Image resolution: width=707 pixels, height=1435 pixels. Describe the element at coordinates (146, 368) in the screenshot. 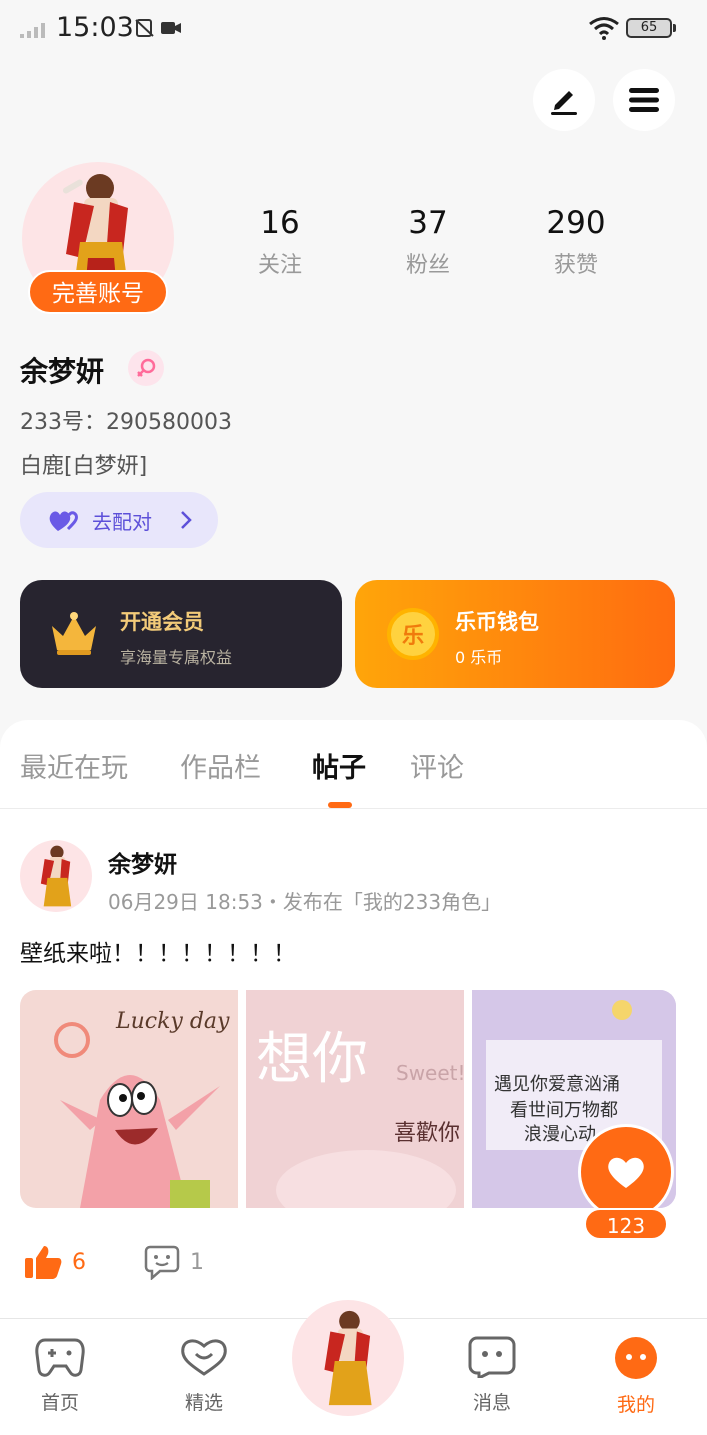

I see `female-icon` at that location.